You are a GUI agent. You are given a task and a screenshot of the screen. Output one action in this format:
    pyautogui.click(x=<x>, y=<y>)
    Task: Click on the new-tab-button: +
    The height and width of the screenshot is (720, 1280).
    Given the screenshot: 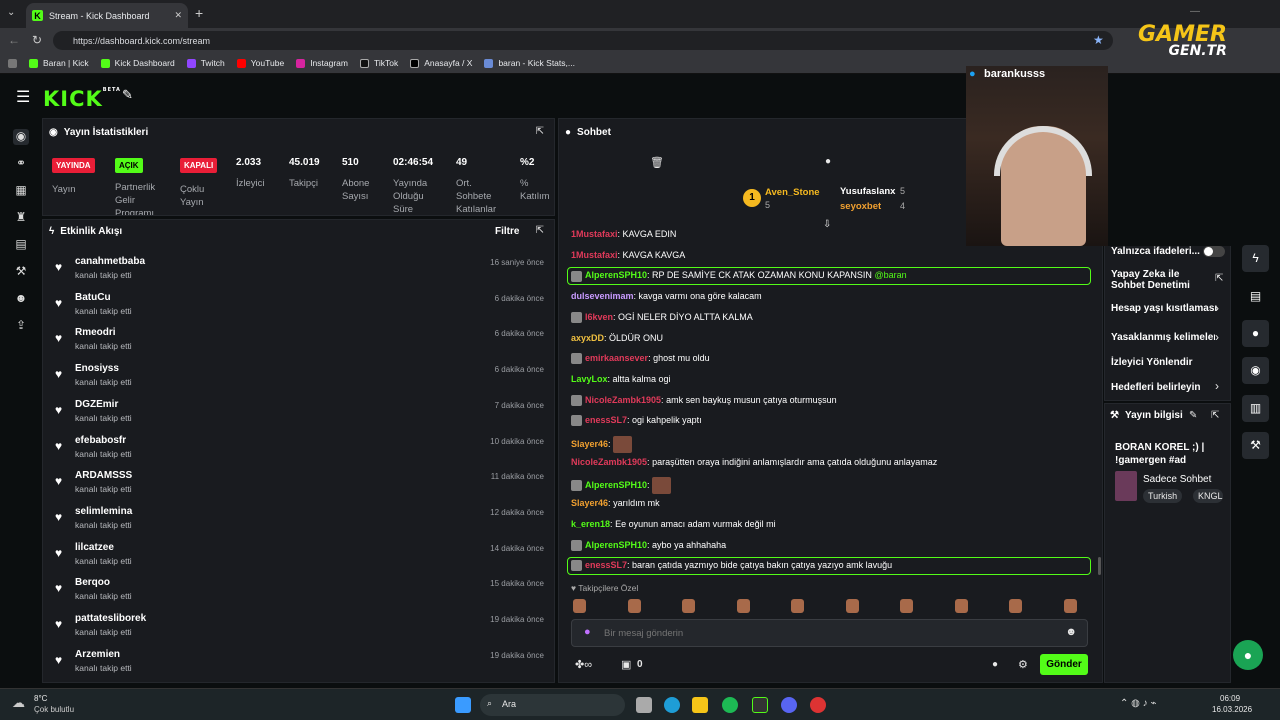 What is the action you would take?
    pyautogui.click(x=199, y=13)
    